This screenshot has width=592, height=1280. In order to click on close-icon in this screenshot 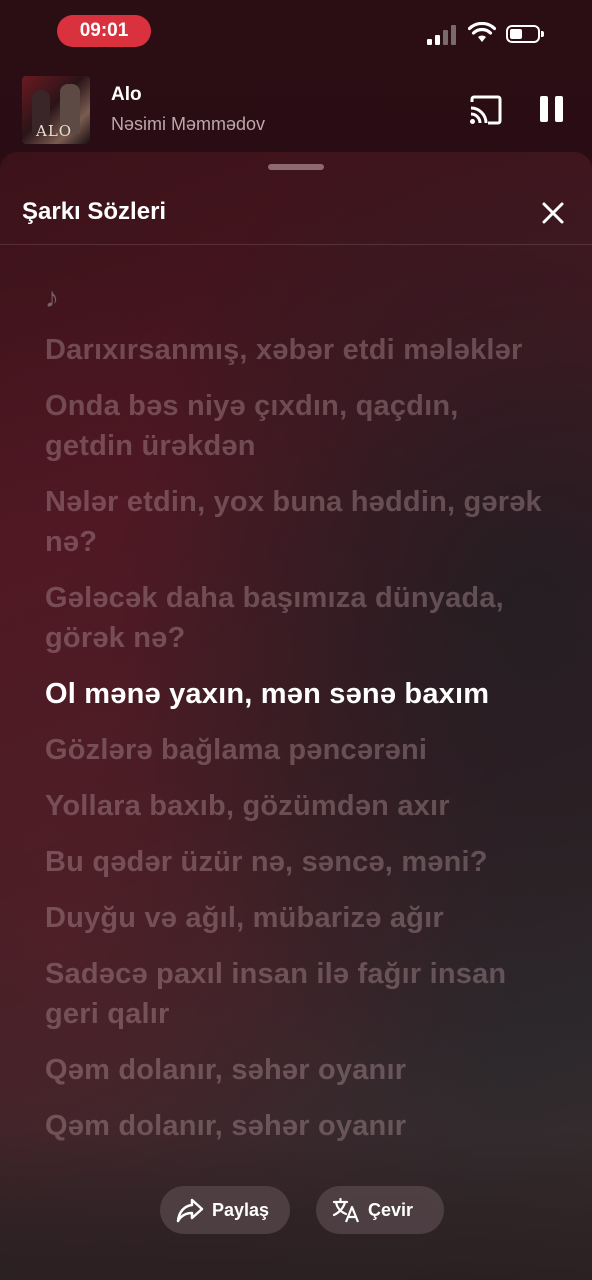, I will do `click(553, 213)`.